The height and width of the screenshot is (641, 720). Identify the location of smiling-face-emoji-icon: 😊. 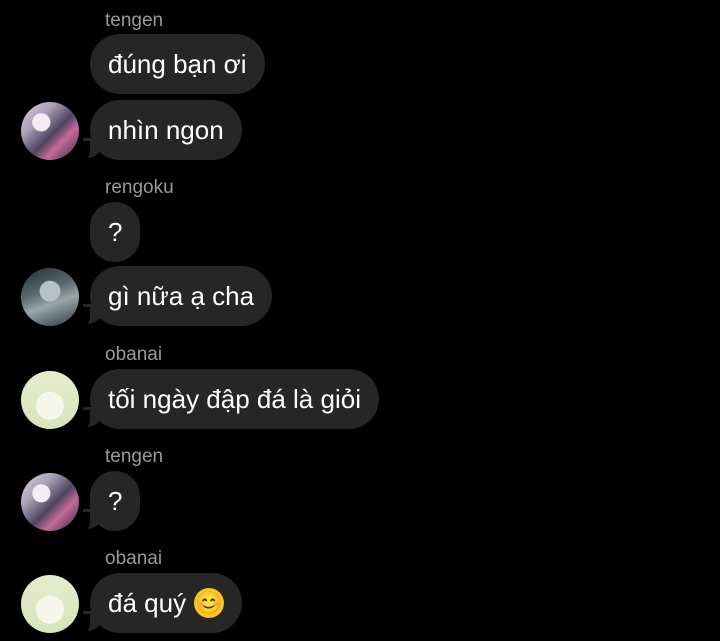
(209, 603).